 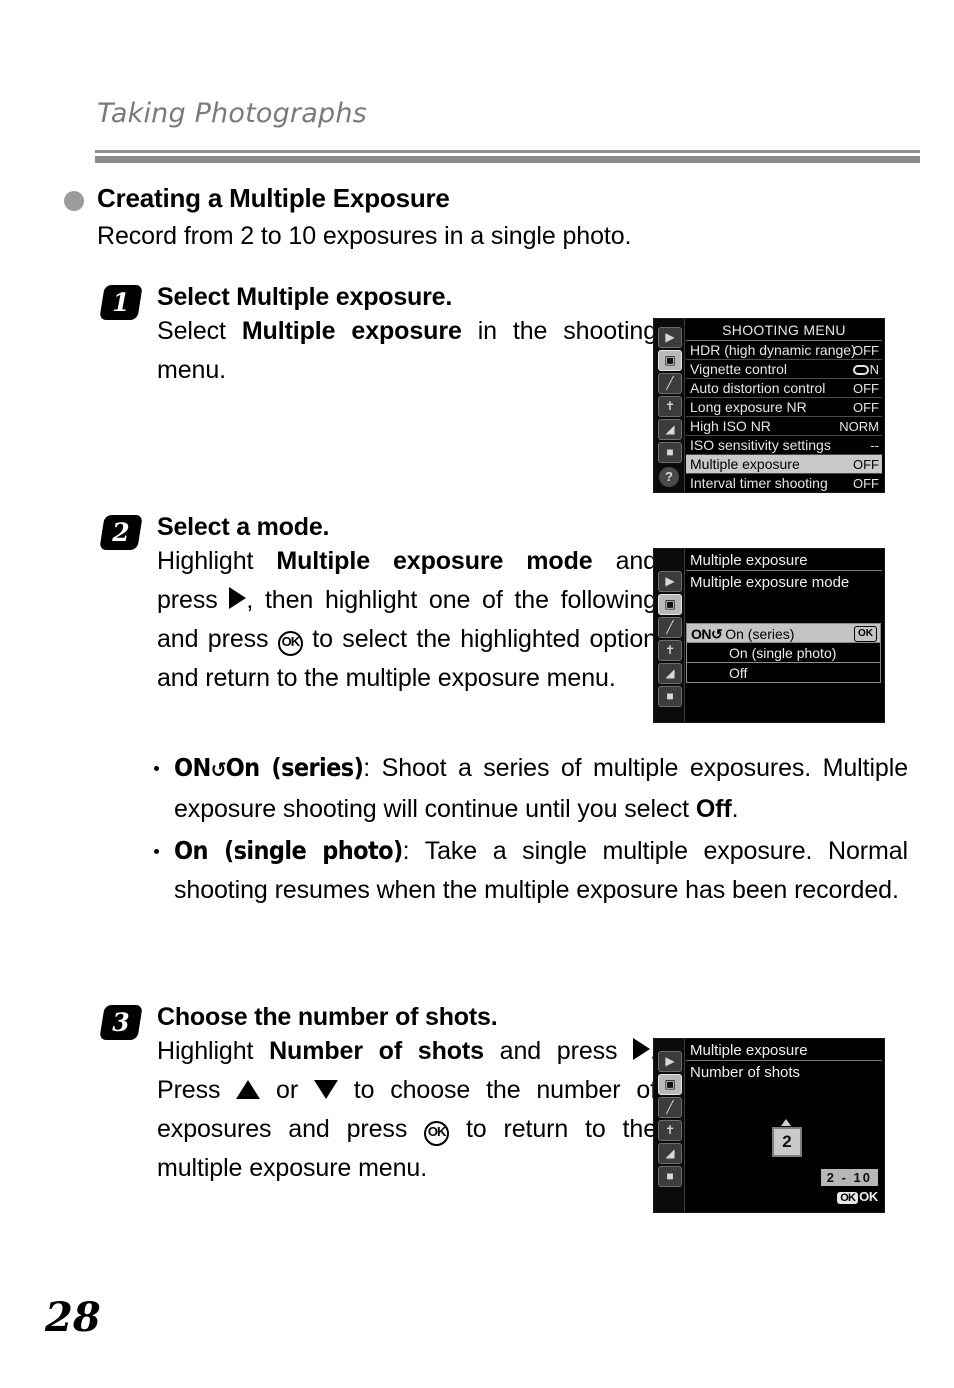 What do you see at coordinates (773, 350) in the screenshot?
I see `menu-row-label: HDR (high dynamic range)` at bounding box center [773, 350].